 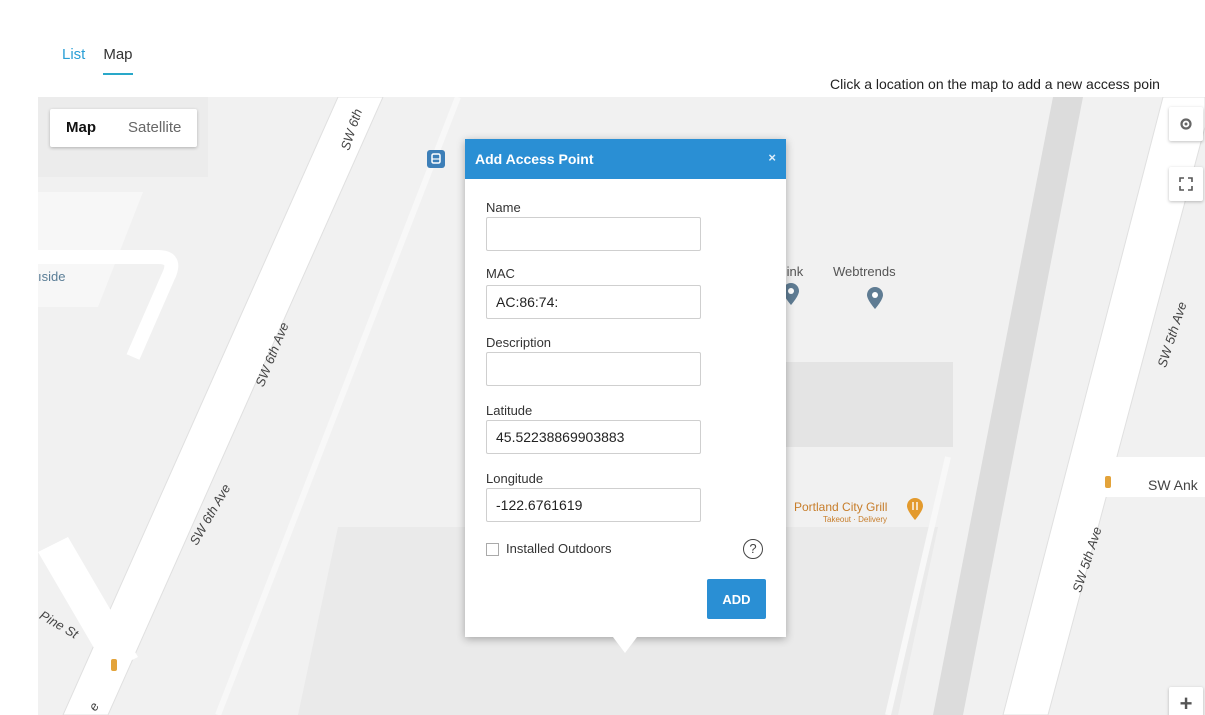 I want to click on dialog-header: Add Access Point ×, so click(x=625, y=159).